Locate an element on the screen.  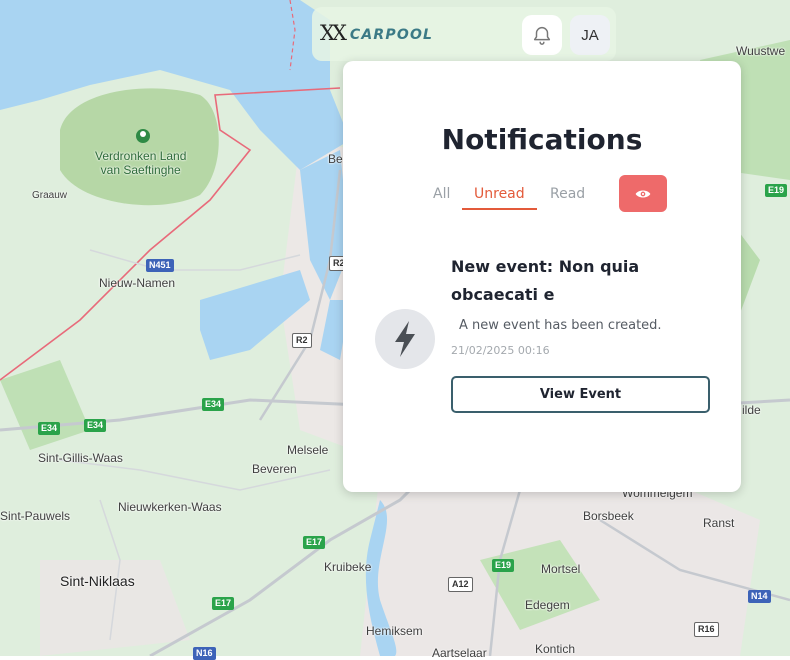
map-place-label: Be is located at coordinates (335, 159).